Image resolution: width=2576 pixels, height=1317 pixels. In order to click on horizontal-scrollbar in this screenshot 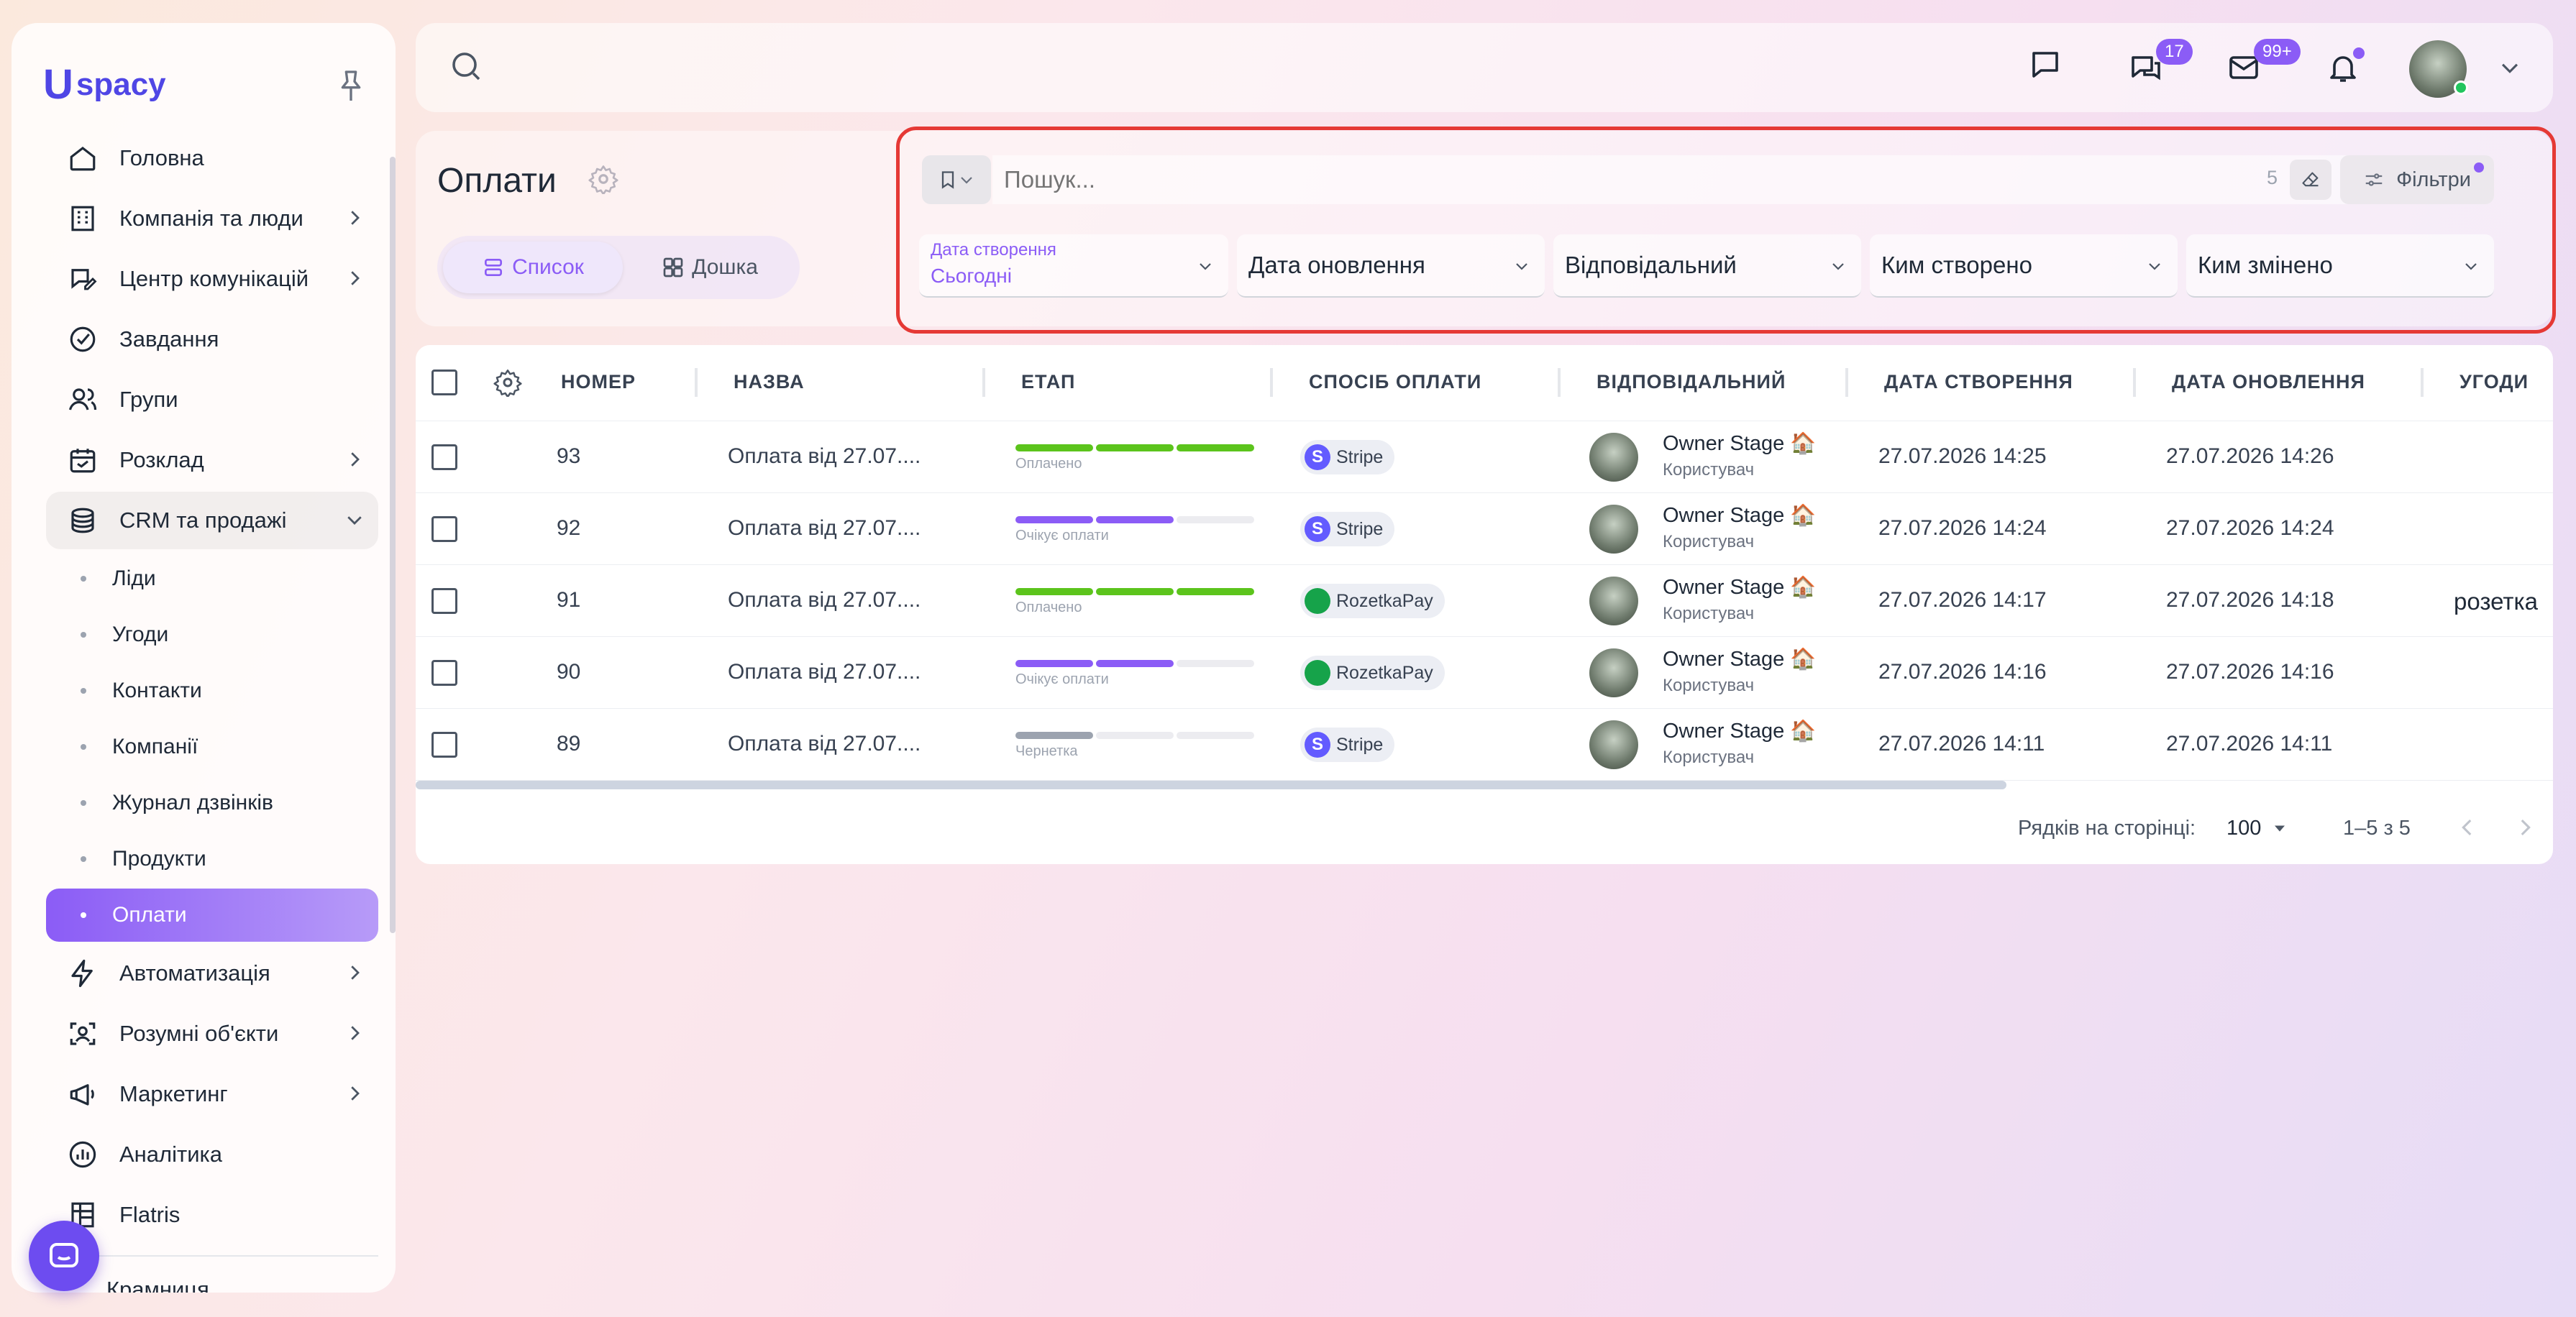, I will do `click(1211, 785)`.